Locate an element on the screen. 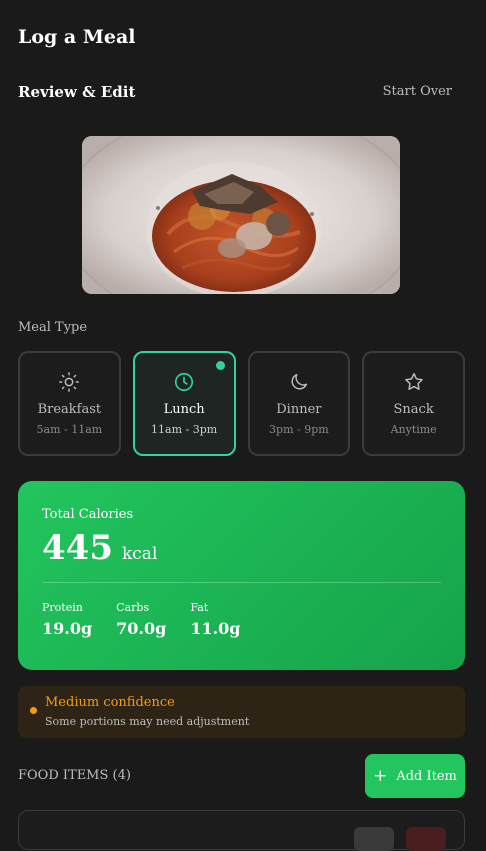 This screenshot has height=851, width=486. meal-photo is located at coordinates (241, 215).